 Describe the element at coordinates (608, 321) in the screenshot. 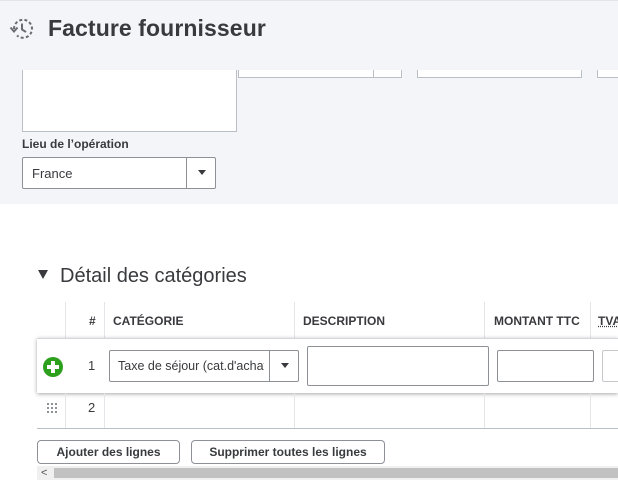

I see `column-header-tva: TVA` at that location.